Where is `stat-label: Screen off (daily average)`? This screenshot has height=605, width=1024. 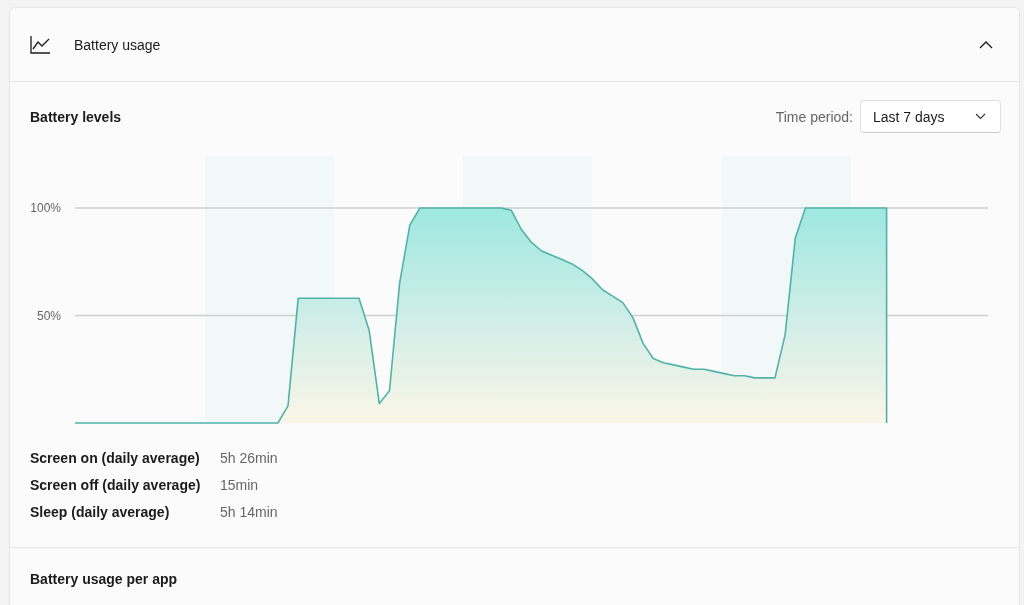 stat-label: Screen off (daily average) is located at coordinates (116, 485).